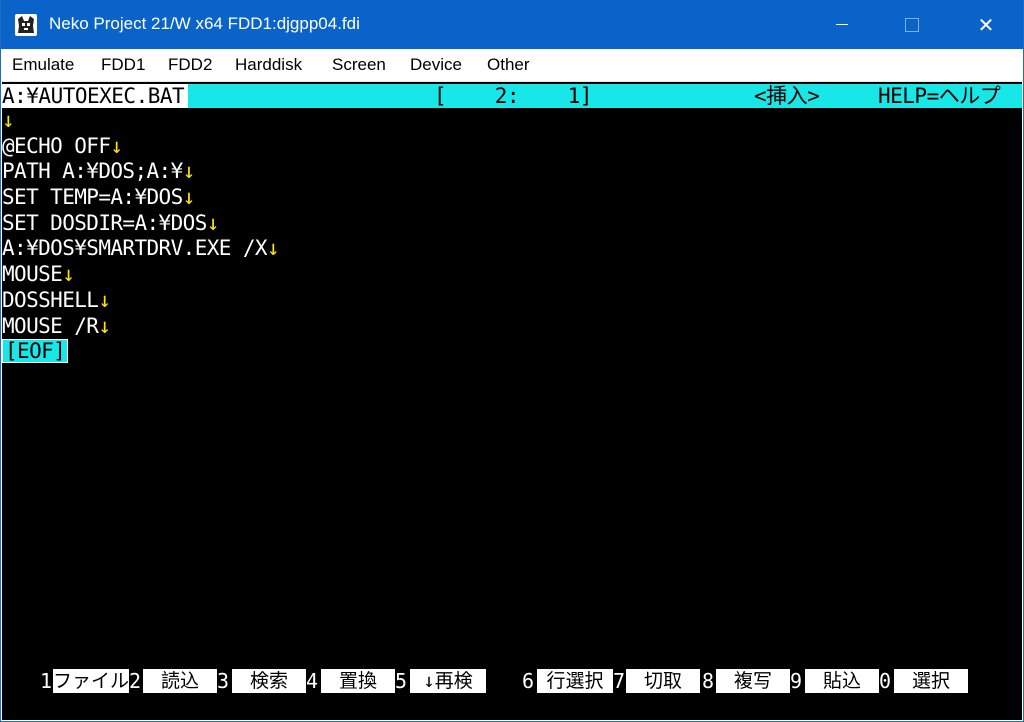 The height and width of the screenshot is (722, 1024). Describe the element at coordinates (512, 24) in the screenshot. I see `title-bar: Neko Project 21/W x64 FDD1:djgpp04.fdi ✕` at that location.